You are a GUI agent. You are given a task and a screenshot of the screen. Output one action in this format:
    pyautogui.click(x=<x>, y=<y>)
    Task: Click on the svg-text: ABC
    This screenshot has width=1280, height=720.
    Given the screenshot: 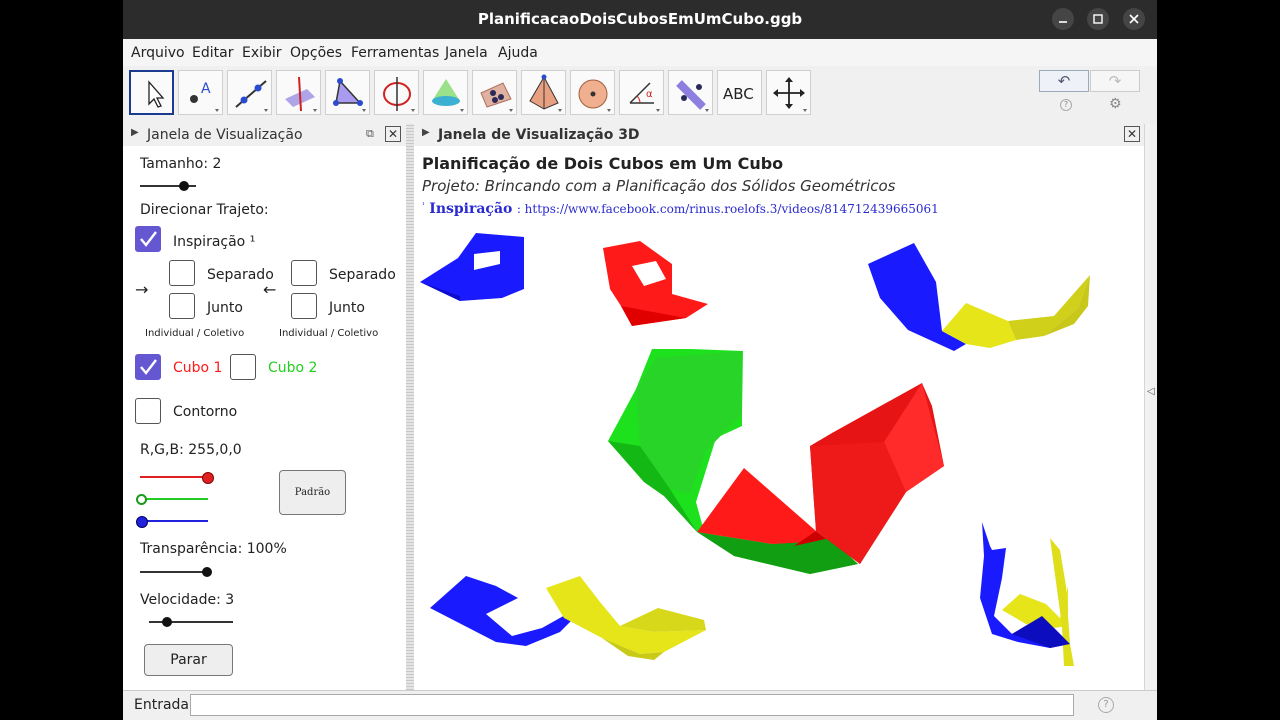 What is the action you would take?
    pyautogui.click(x=738, y=94)
    